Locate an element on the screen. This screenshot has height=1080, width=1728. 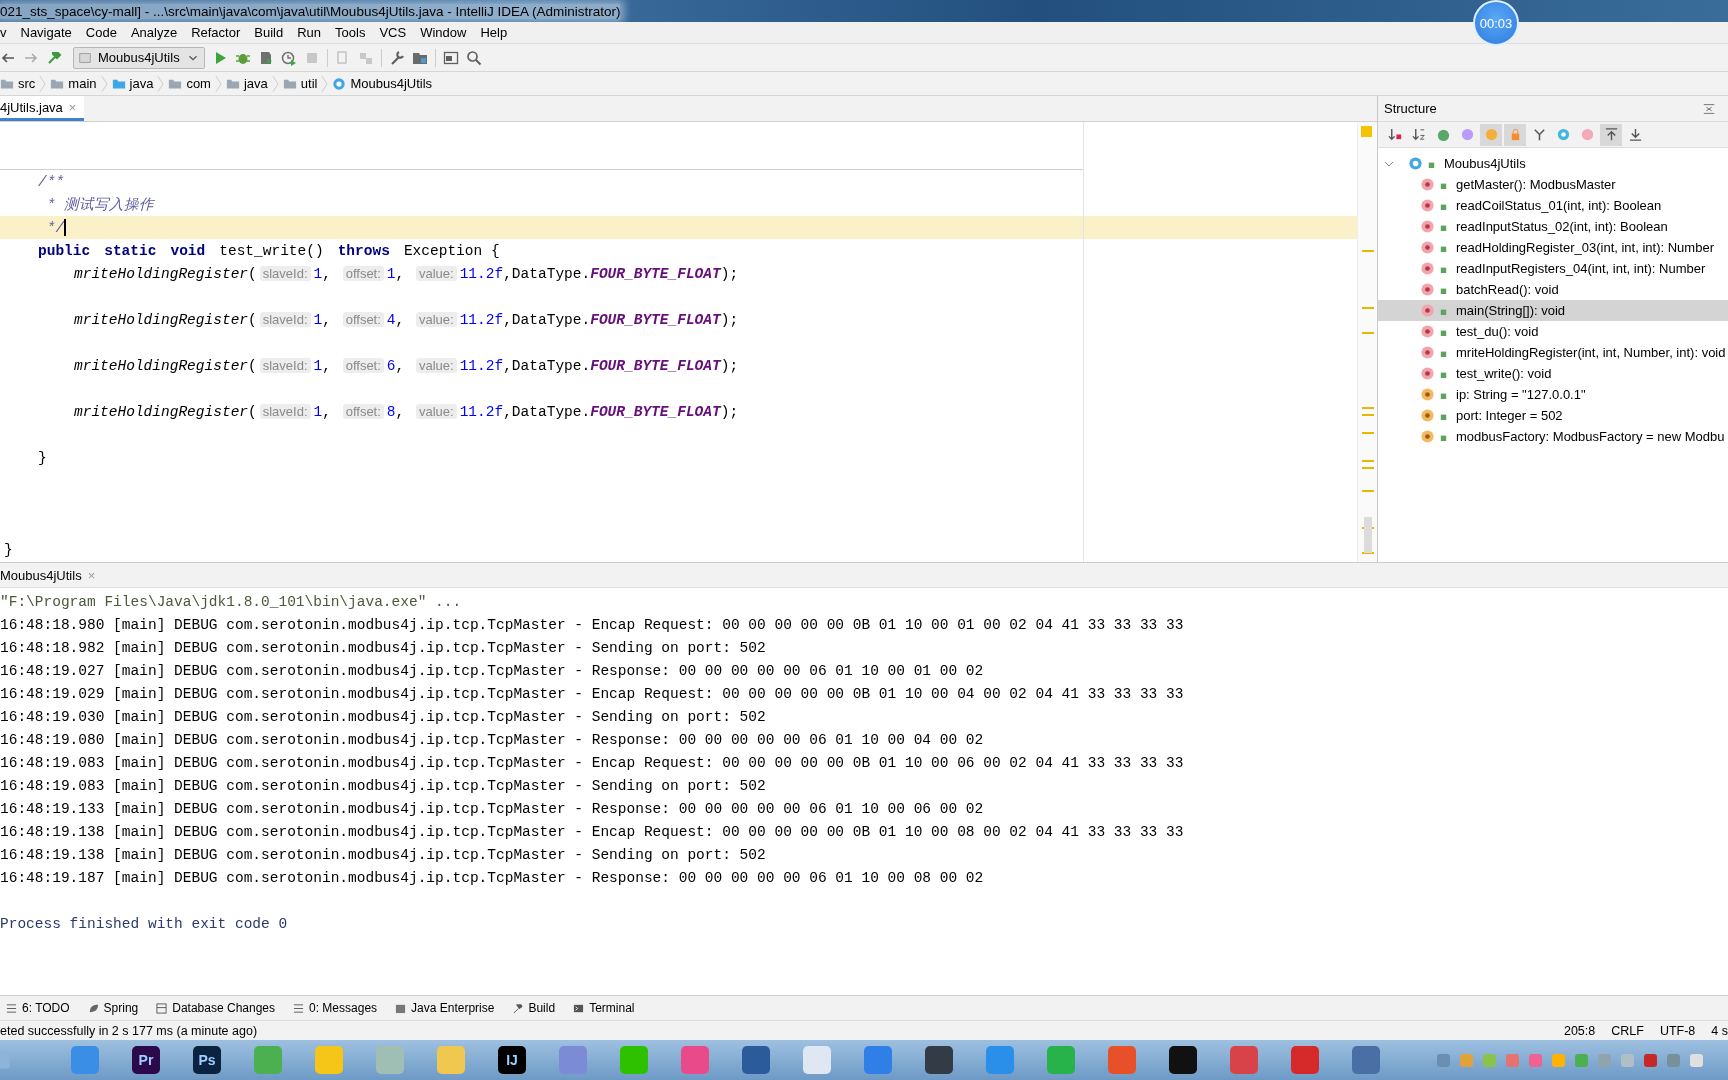
profiler-icon is located at coordinates (288, 57).